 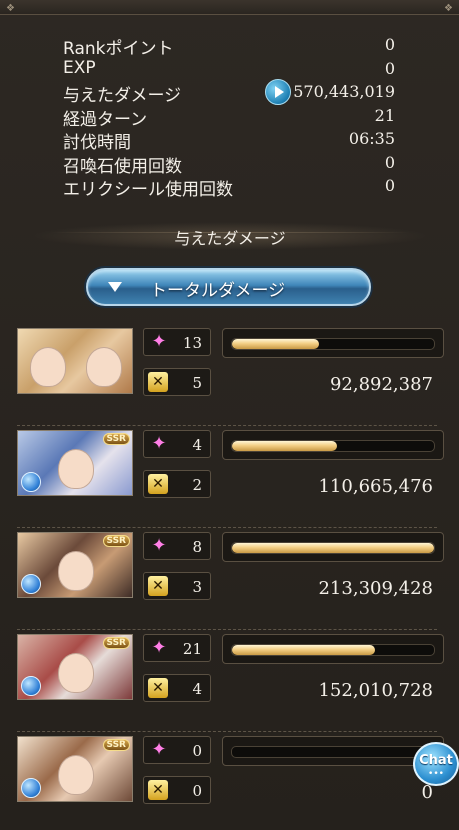 What do you see at coordinates (177, 790) in the screenshot?
I see `chain-count-box: ✕ 0` at bounding box center [177, 790].